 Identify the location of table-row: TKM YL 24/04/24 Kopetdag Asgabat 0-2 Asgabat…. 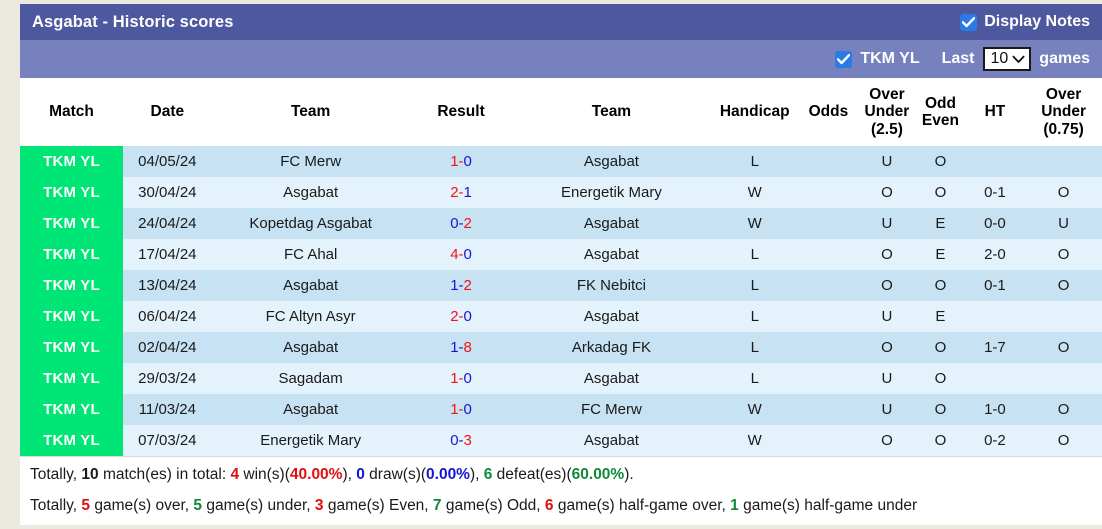
(561, 223).